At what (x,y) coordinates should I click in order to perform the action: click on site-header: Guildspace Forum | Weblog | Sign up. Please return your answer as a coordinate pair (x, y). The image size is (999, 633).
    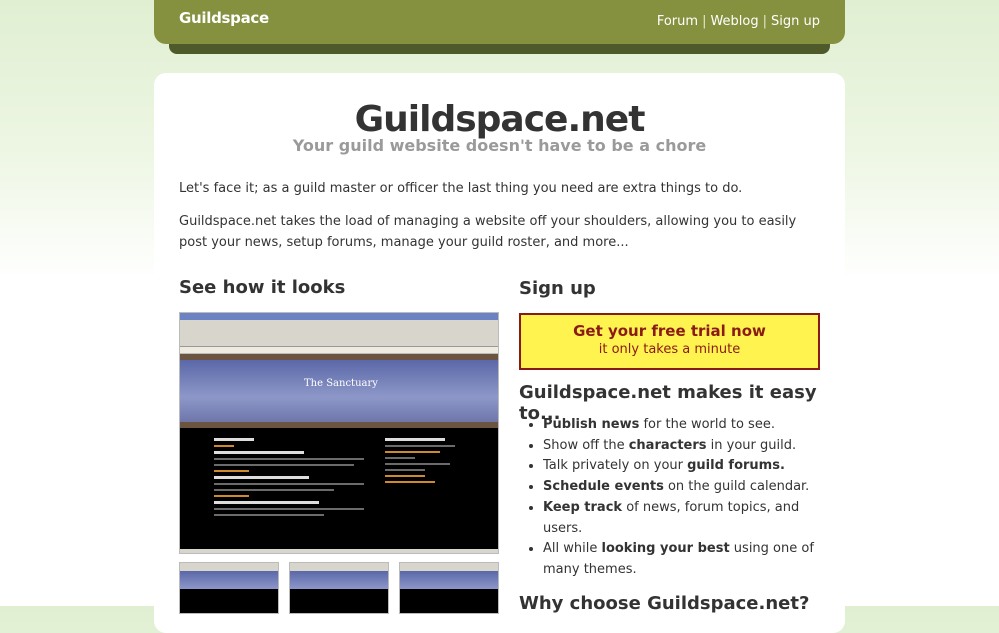
    Looking at the image, I should click on (499, 22).